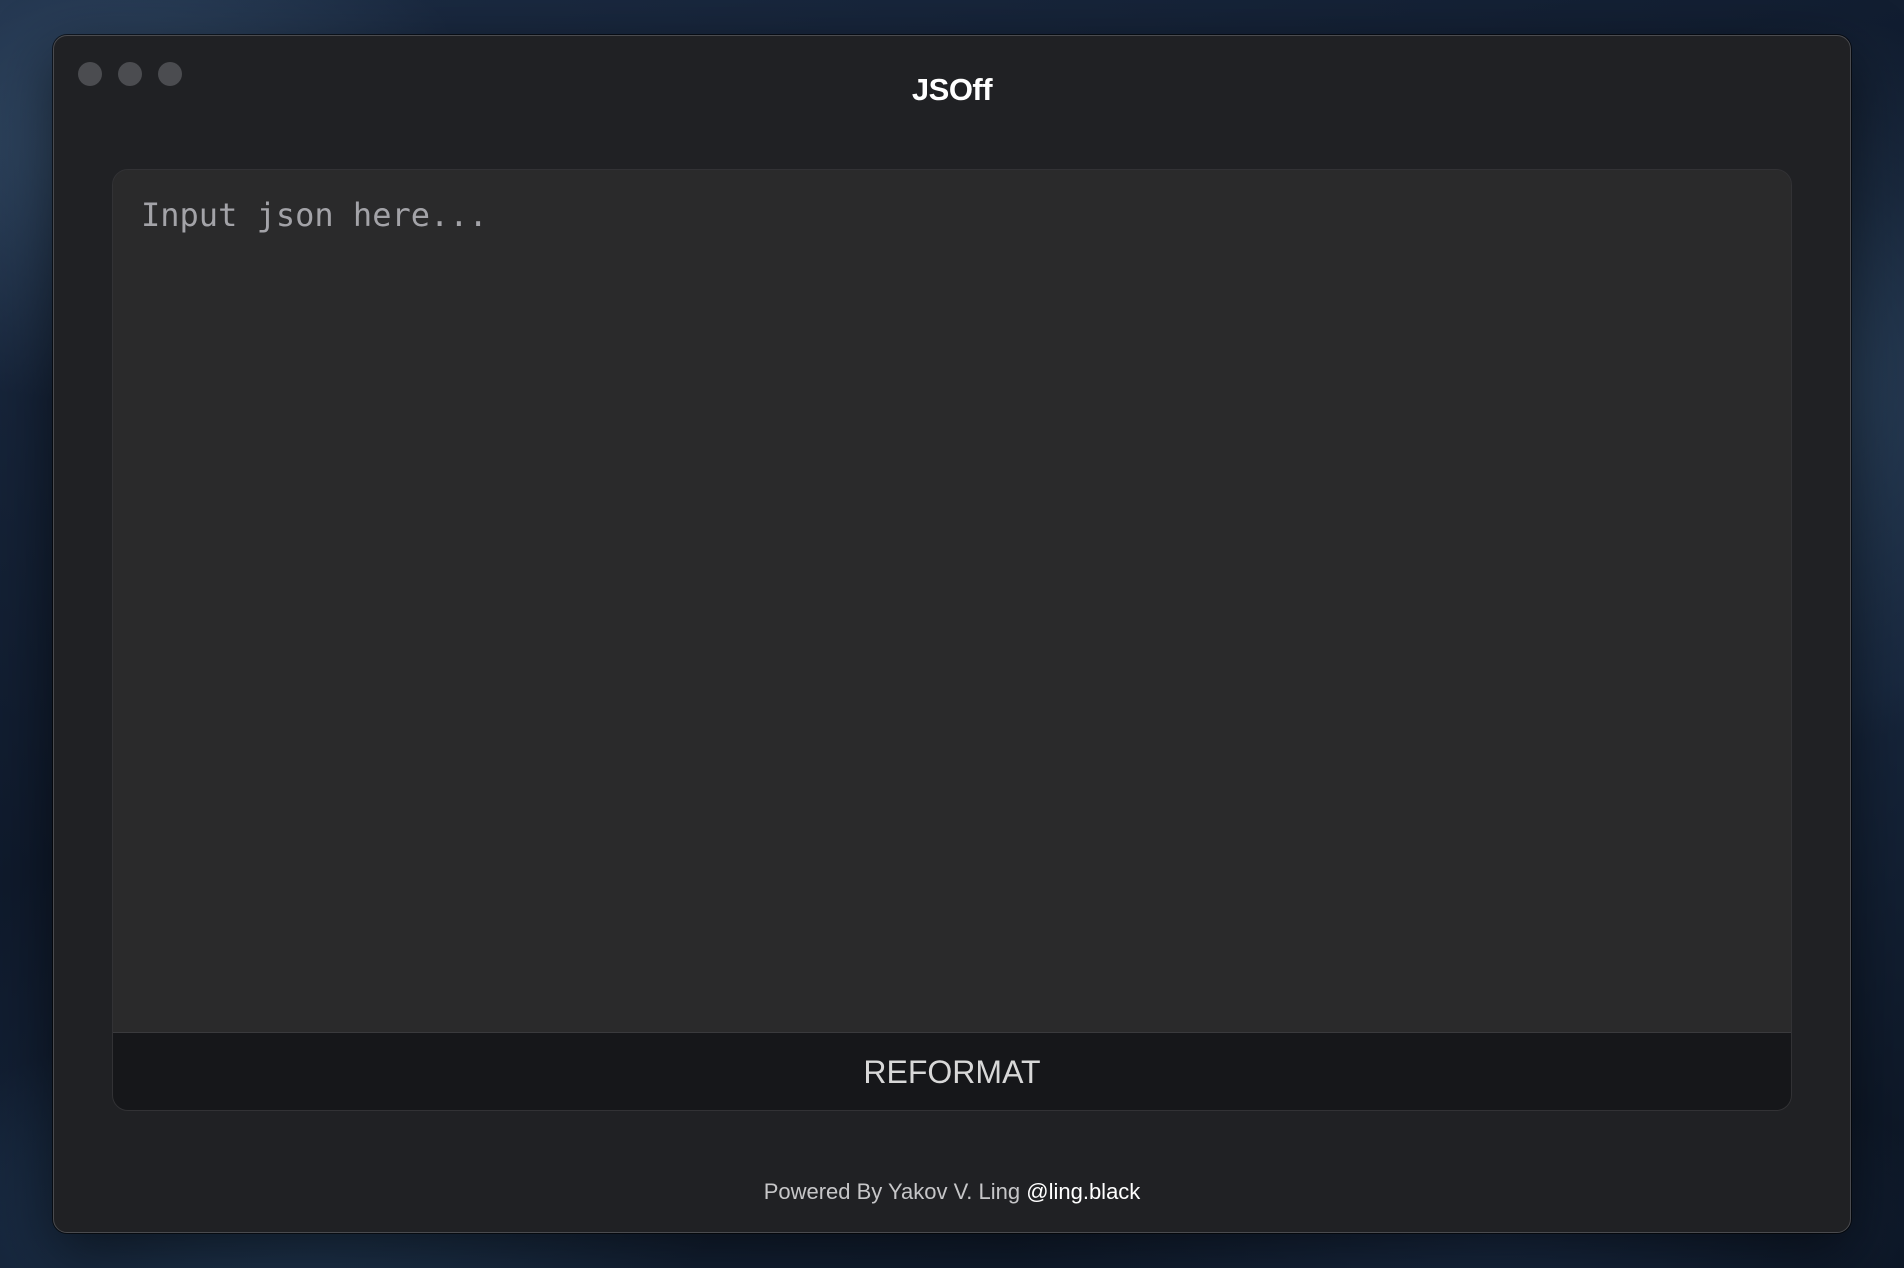  I want to click on author-link: @ling.black, so click(1083, 1191).